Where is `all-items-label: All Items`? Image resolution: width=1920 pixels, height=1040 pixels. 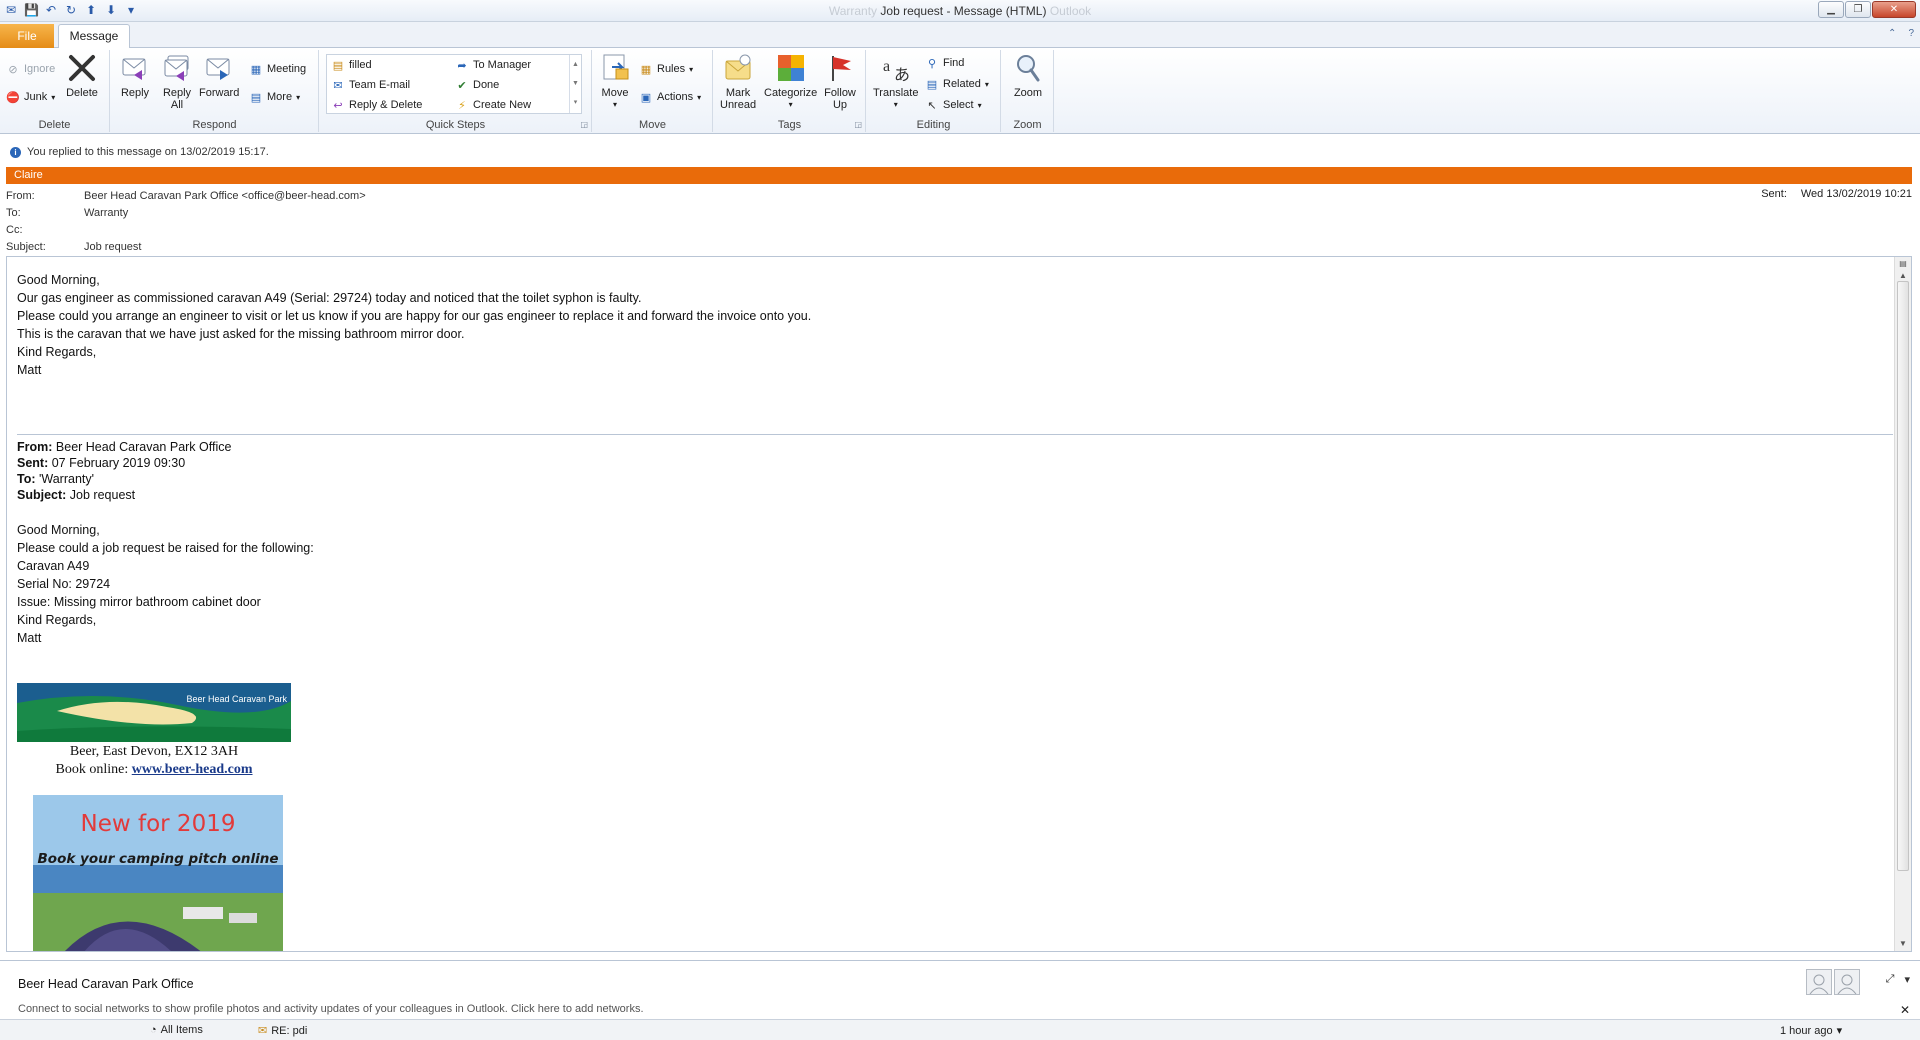 all-items-label: All Items is located at coordinates (181, 1030).